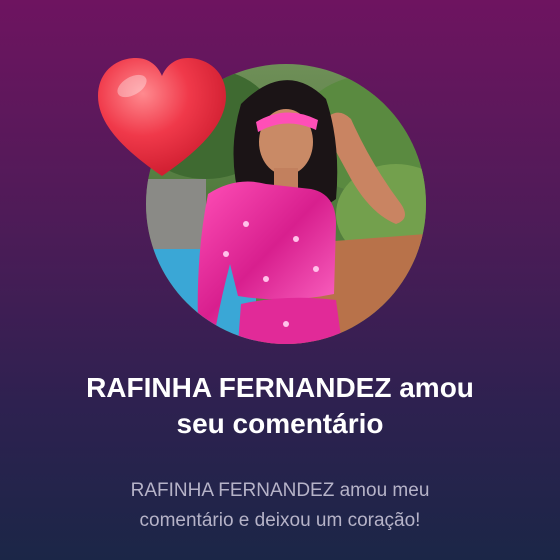  Describe the element at coordinates (280, 406) in the screenshot. I see `notification-title: RAFINHA FERNANDEZ amou seu comentário` at that location.